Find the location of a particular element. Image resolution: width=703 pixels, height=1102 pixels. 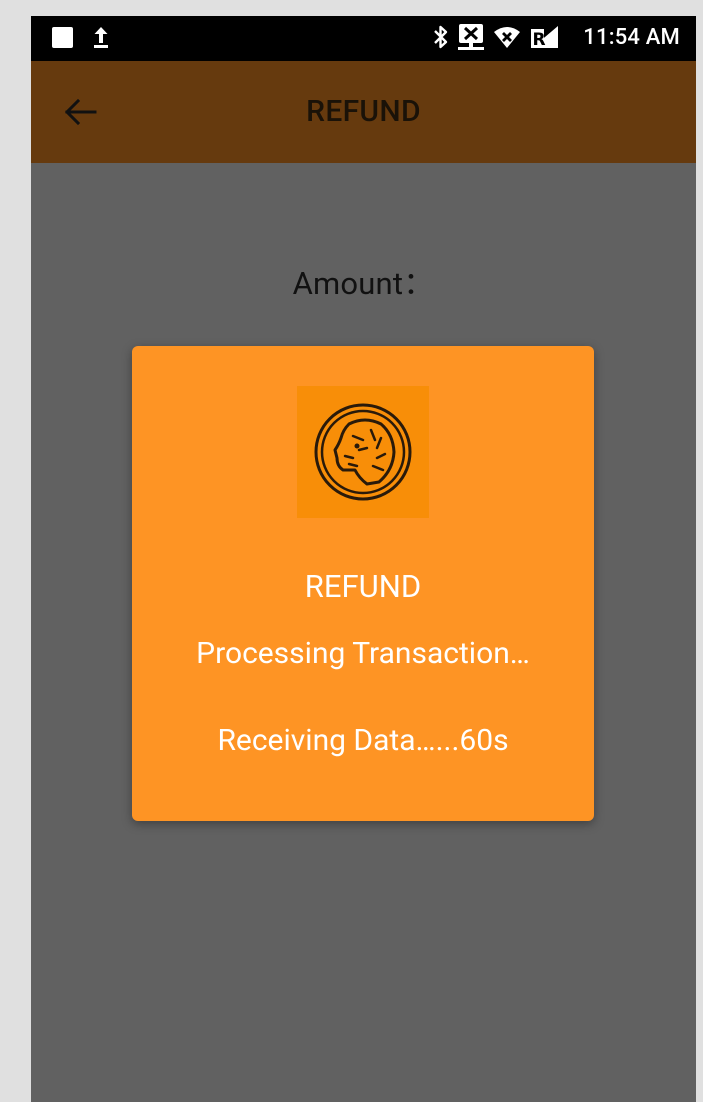

page-title: REFUND is located at coordinates (363, 111).